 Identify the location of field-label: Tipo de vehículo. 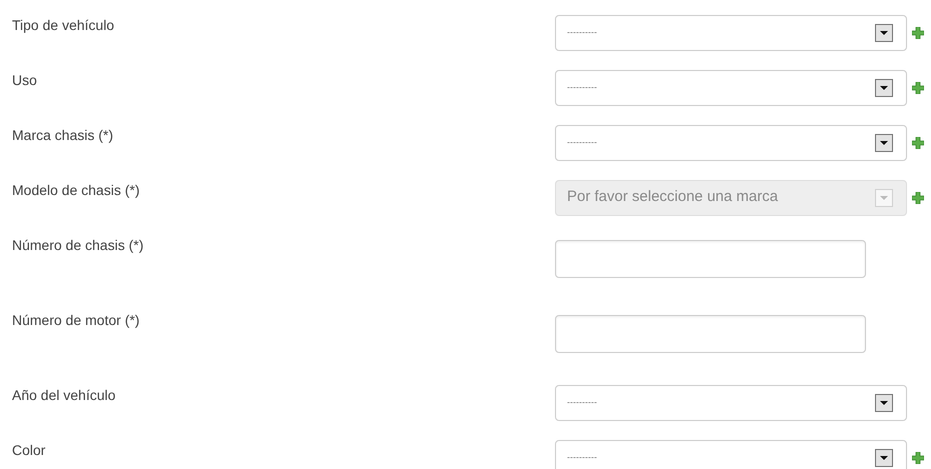
(63, 25).